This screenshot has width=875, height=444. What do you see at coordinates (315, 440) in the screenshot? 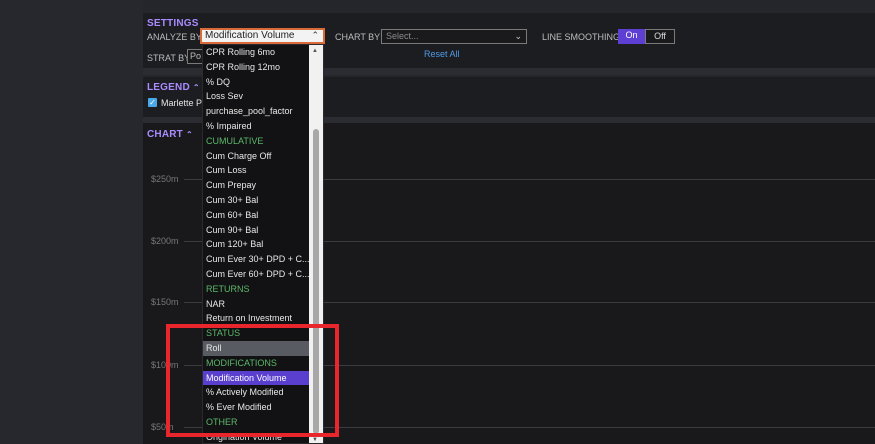
I see `scroll-down-icon: ▼` at bounding box center [315, 440].